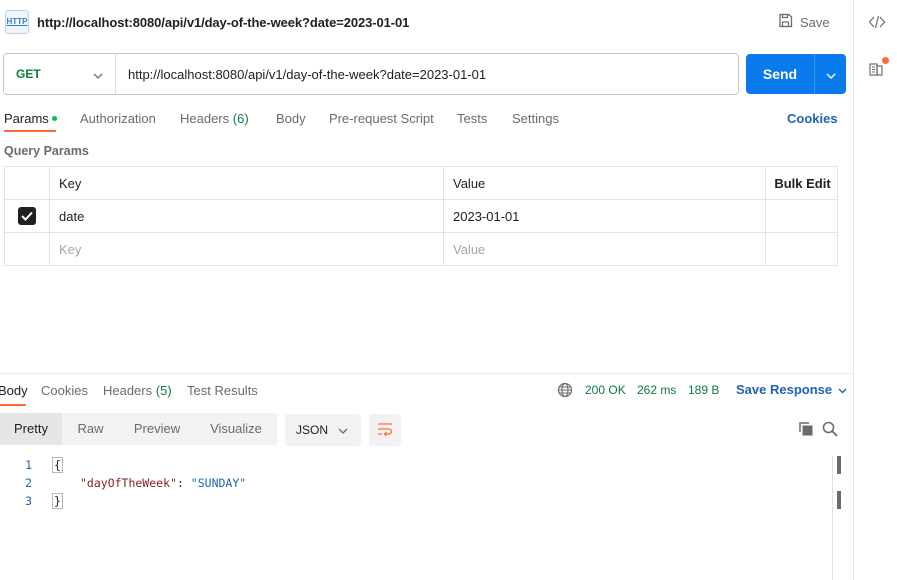 This screenshot has width=897, height=580. What do you see at coordinates (291, 118) in the screenshot?
I see `tab-body: Body` at bounding box center [291, 118].